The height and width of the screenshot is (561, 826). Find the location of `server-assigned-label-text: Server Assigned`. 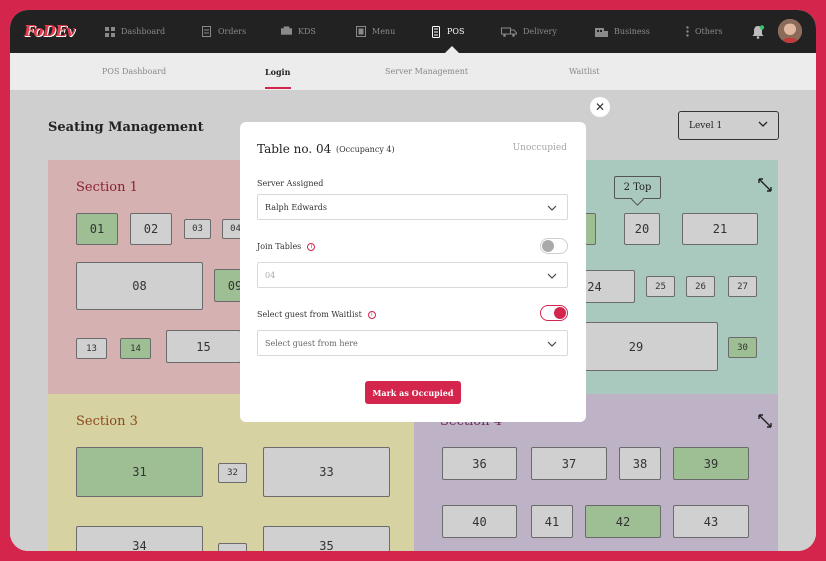

server-assigned-label-text: Server Assigned is located at coordinates (290, 183).